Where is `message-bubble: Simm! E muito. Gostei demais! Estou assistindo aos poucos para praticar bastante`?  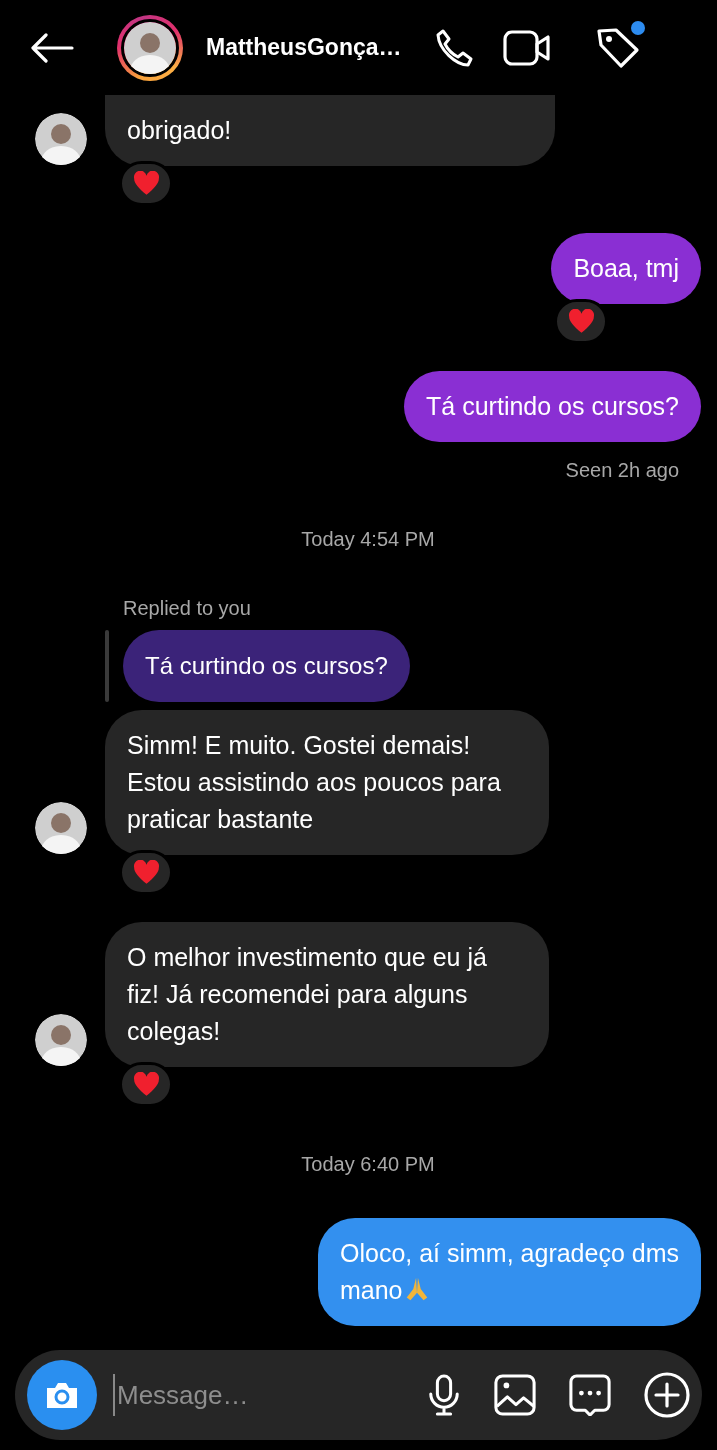
message-bubble: Simm! E muito. Gostei demais! Estou assistindo aos poucos para praticar bastante is located at coordinates (327, 782).